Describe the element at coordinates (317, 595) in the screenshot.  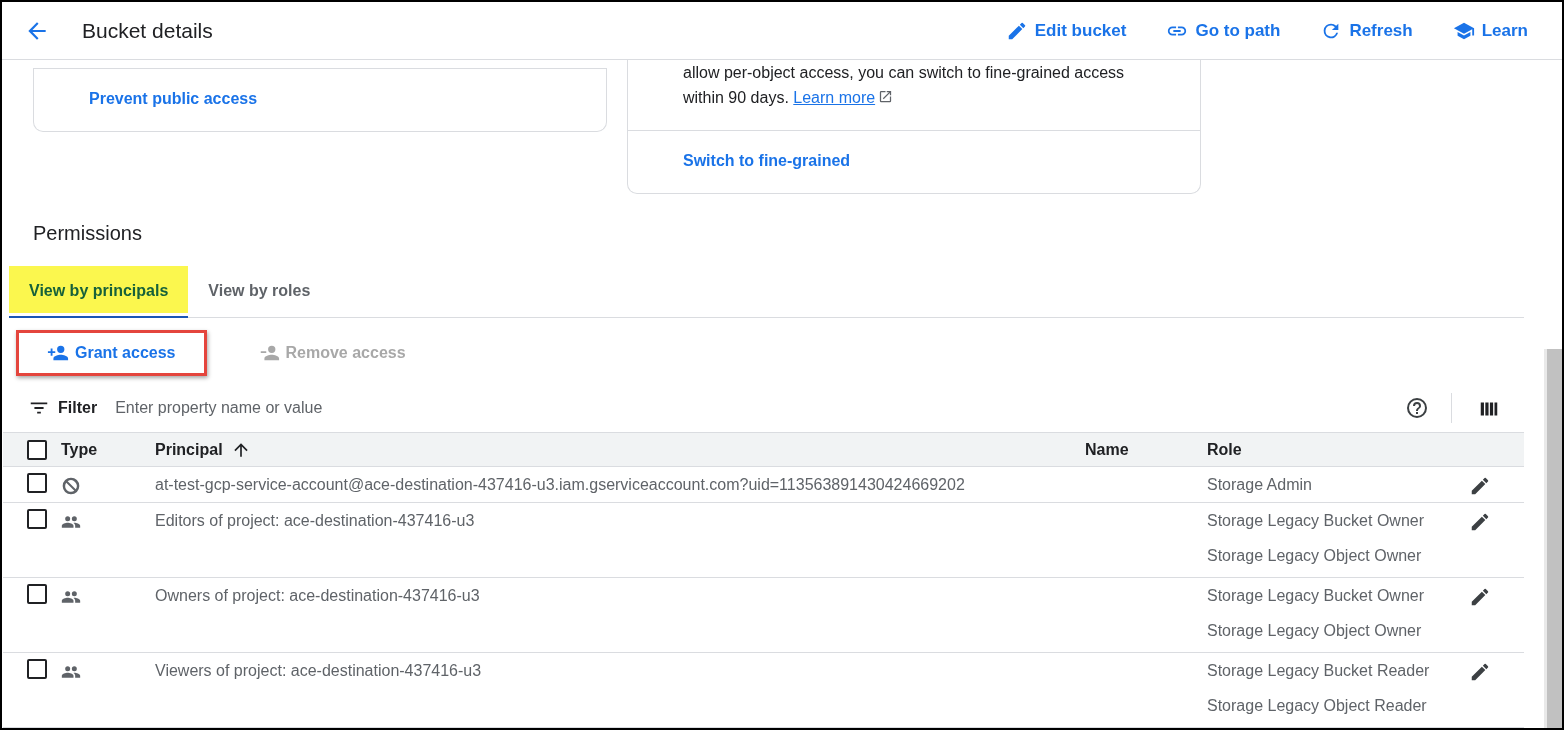
I see `table-cell: Owners of project: ace-destination-437416-u3` at that location.